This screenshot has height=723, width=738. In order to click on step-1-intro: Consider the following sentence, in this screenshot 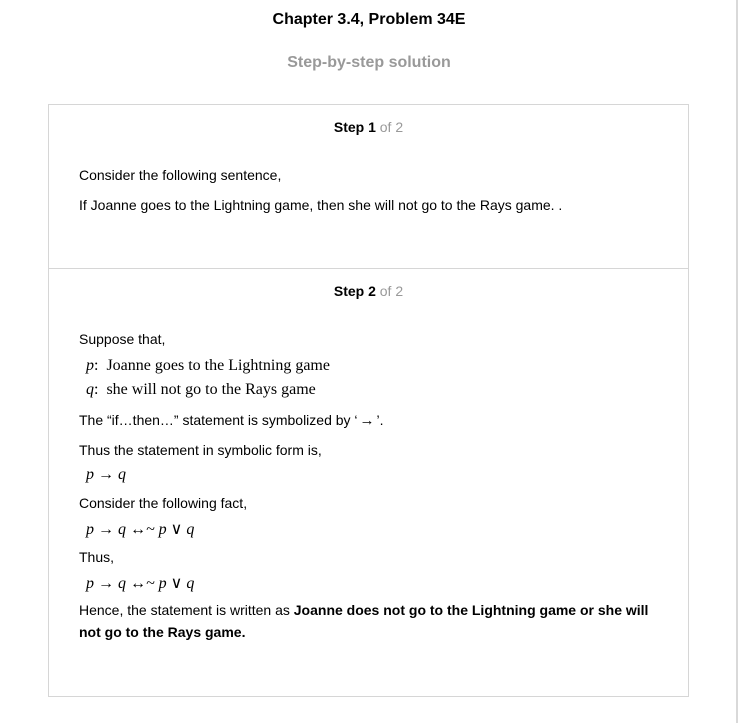, I will do `click(180, 175)`.